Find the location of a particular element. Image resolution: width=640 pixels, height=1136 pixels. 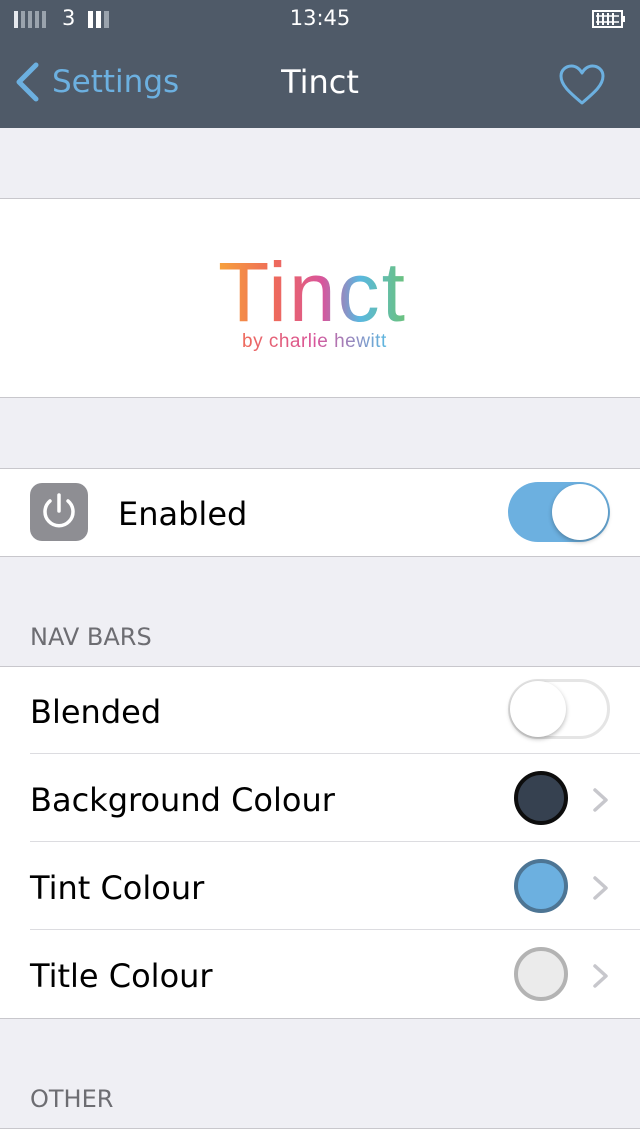

top-bar: 3 13:45 Settings Tinct is located at coordinates (320, 64).